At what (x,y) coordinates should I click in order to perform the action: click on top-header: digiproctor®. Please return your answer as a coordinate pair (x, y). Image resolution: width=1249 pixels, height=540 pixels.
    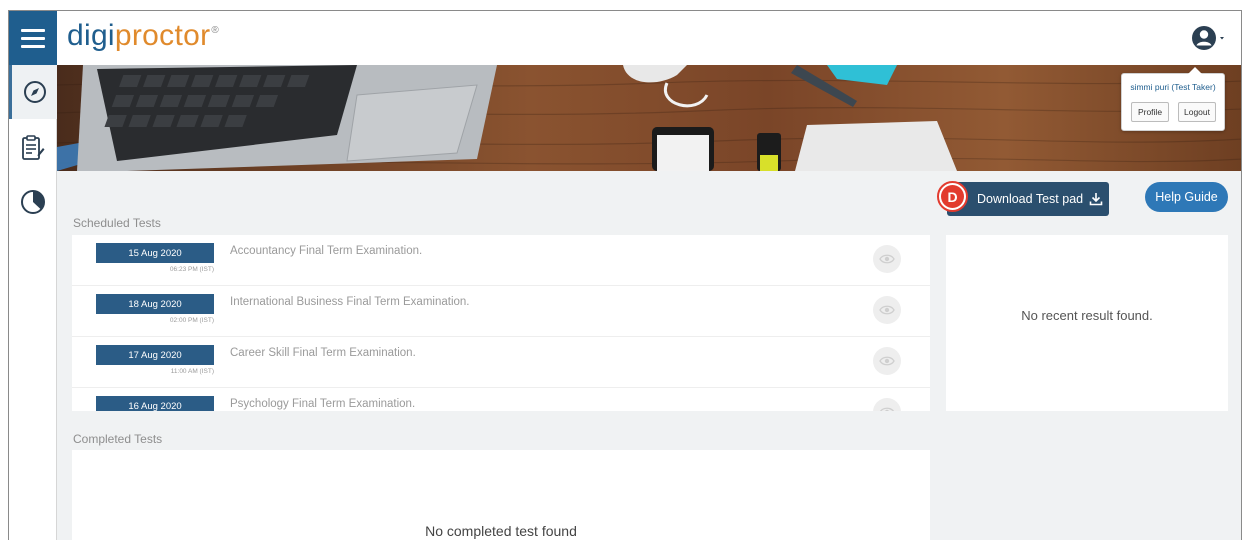
    Looking at the image, I should click on (649, 38).